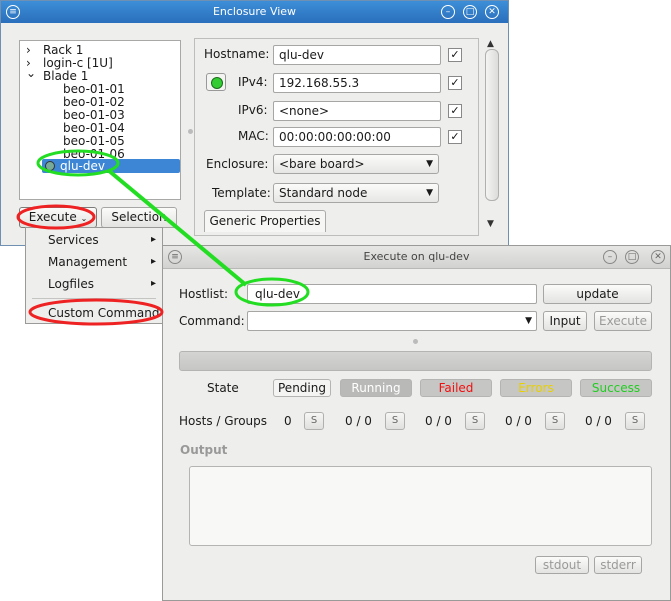  Describe the element at coordinates (536, 388) in the screenshot. I see `state-errors-button: Errors` at that location.